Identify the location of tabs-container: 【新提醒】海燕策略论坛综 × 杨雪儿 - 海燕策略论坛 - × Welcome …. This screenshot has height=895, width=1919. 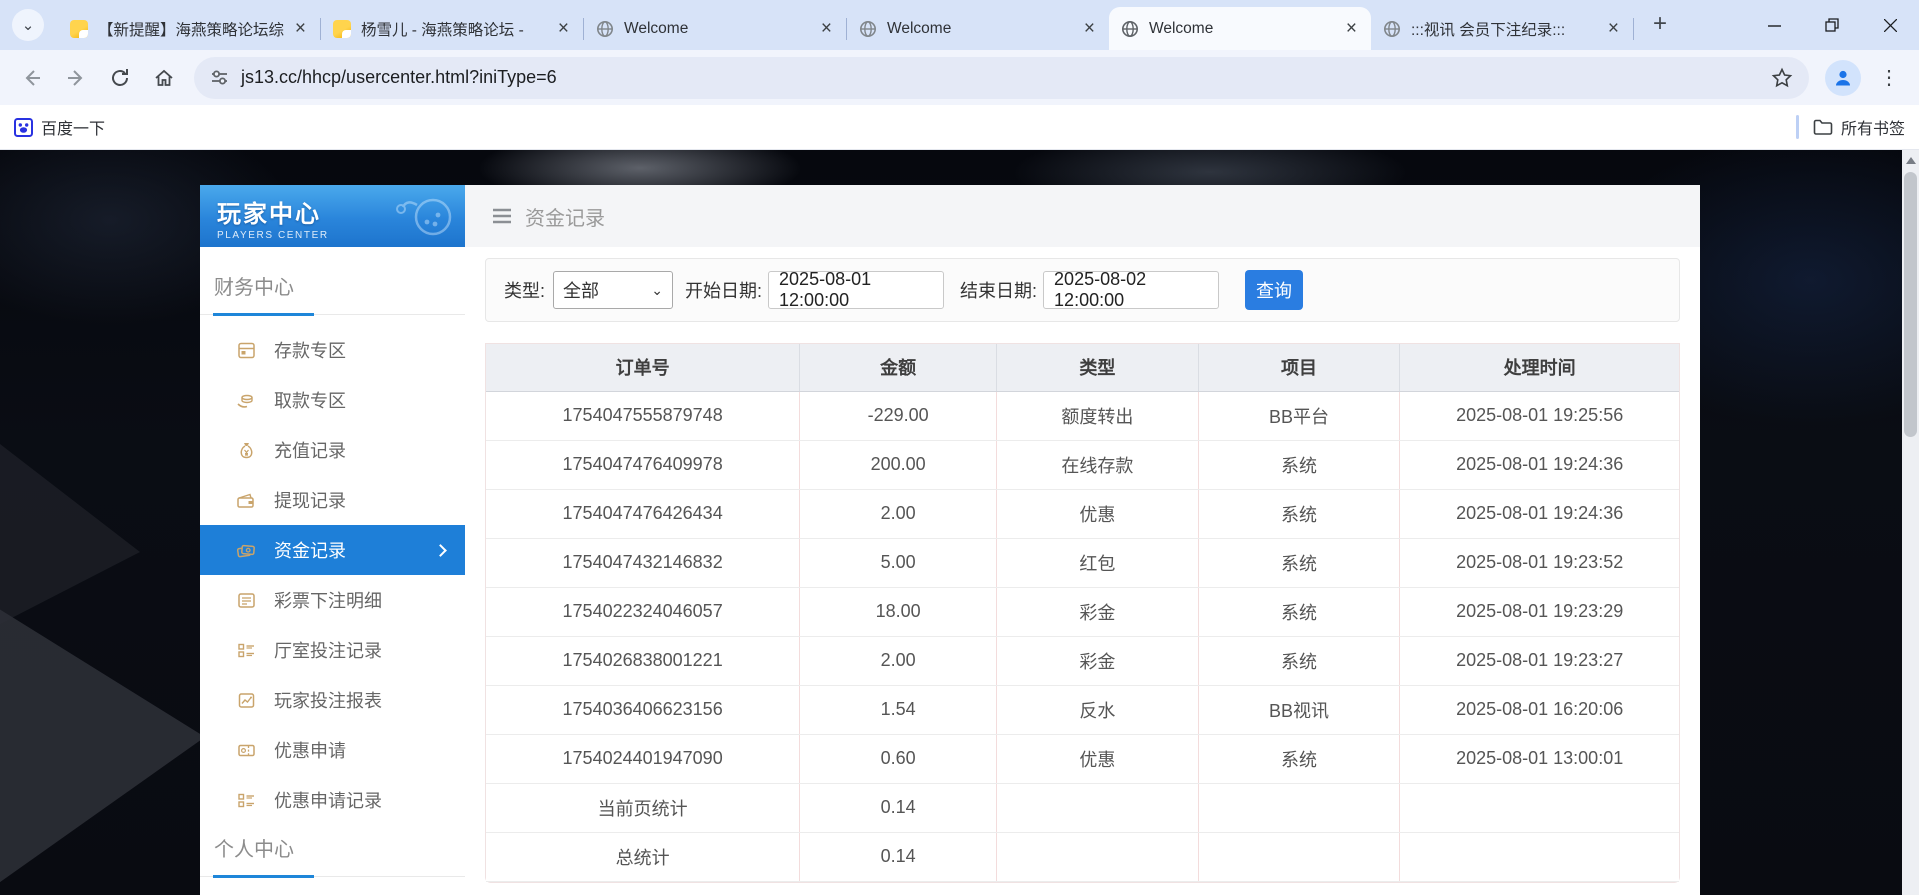
(846, 28).